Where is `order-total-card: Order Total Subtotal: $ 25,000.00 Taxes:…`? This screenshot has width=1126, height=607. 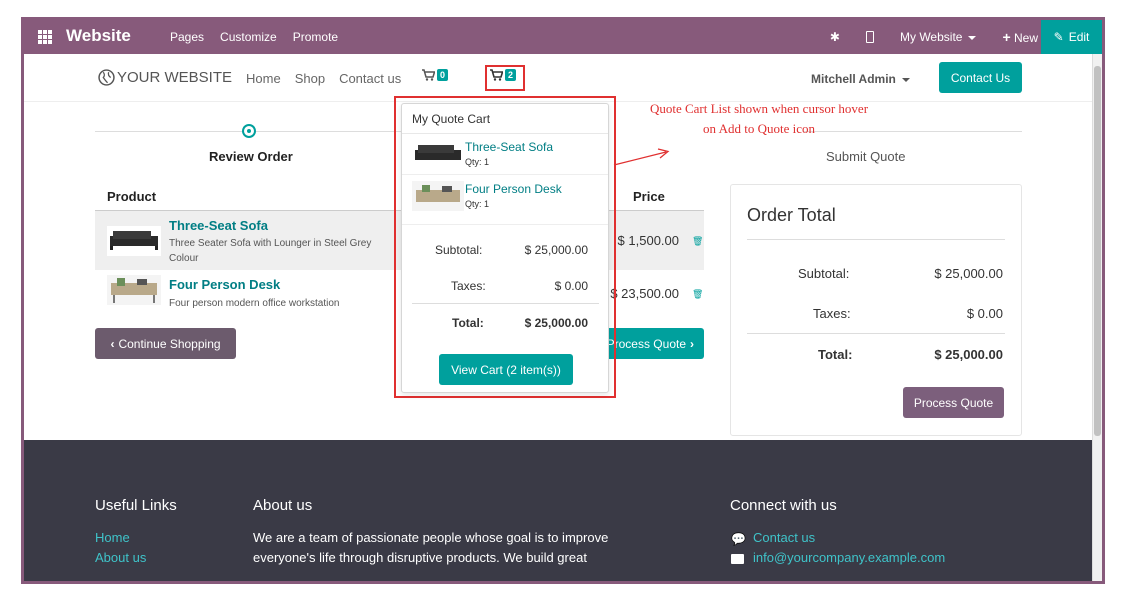
order-total-card: Order Total Subtotal: $ 25,000.00 Taxes:… is located at coordinates (876, 310).